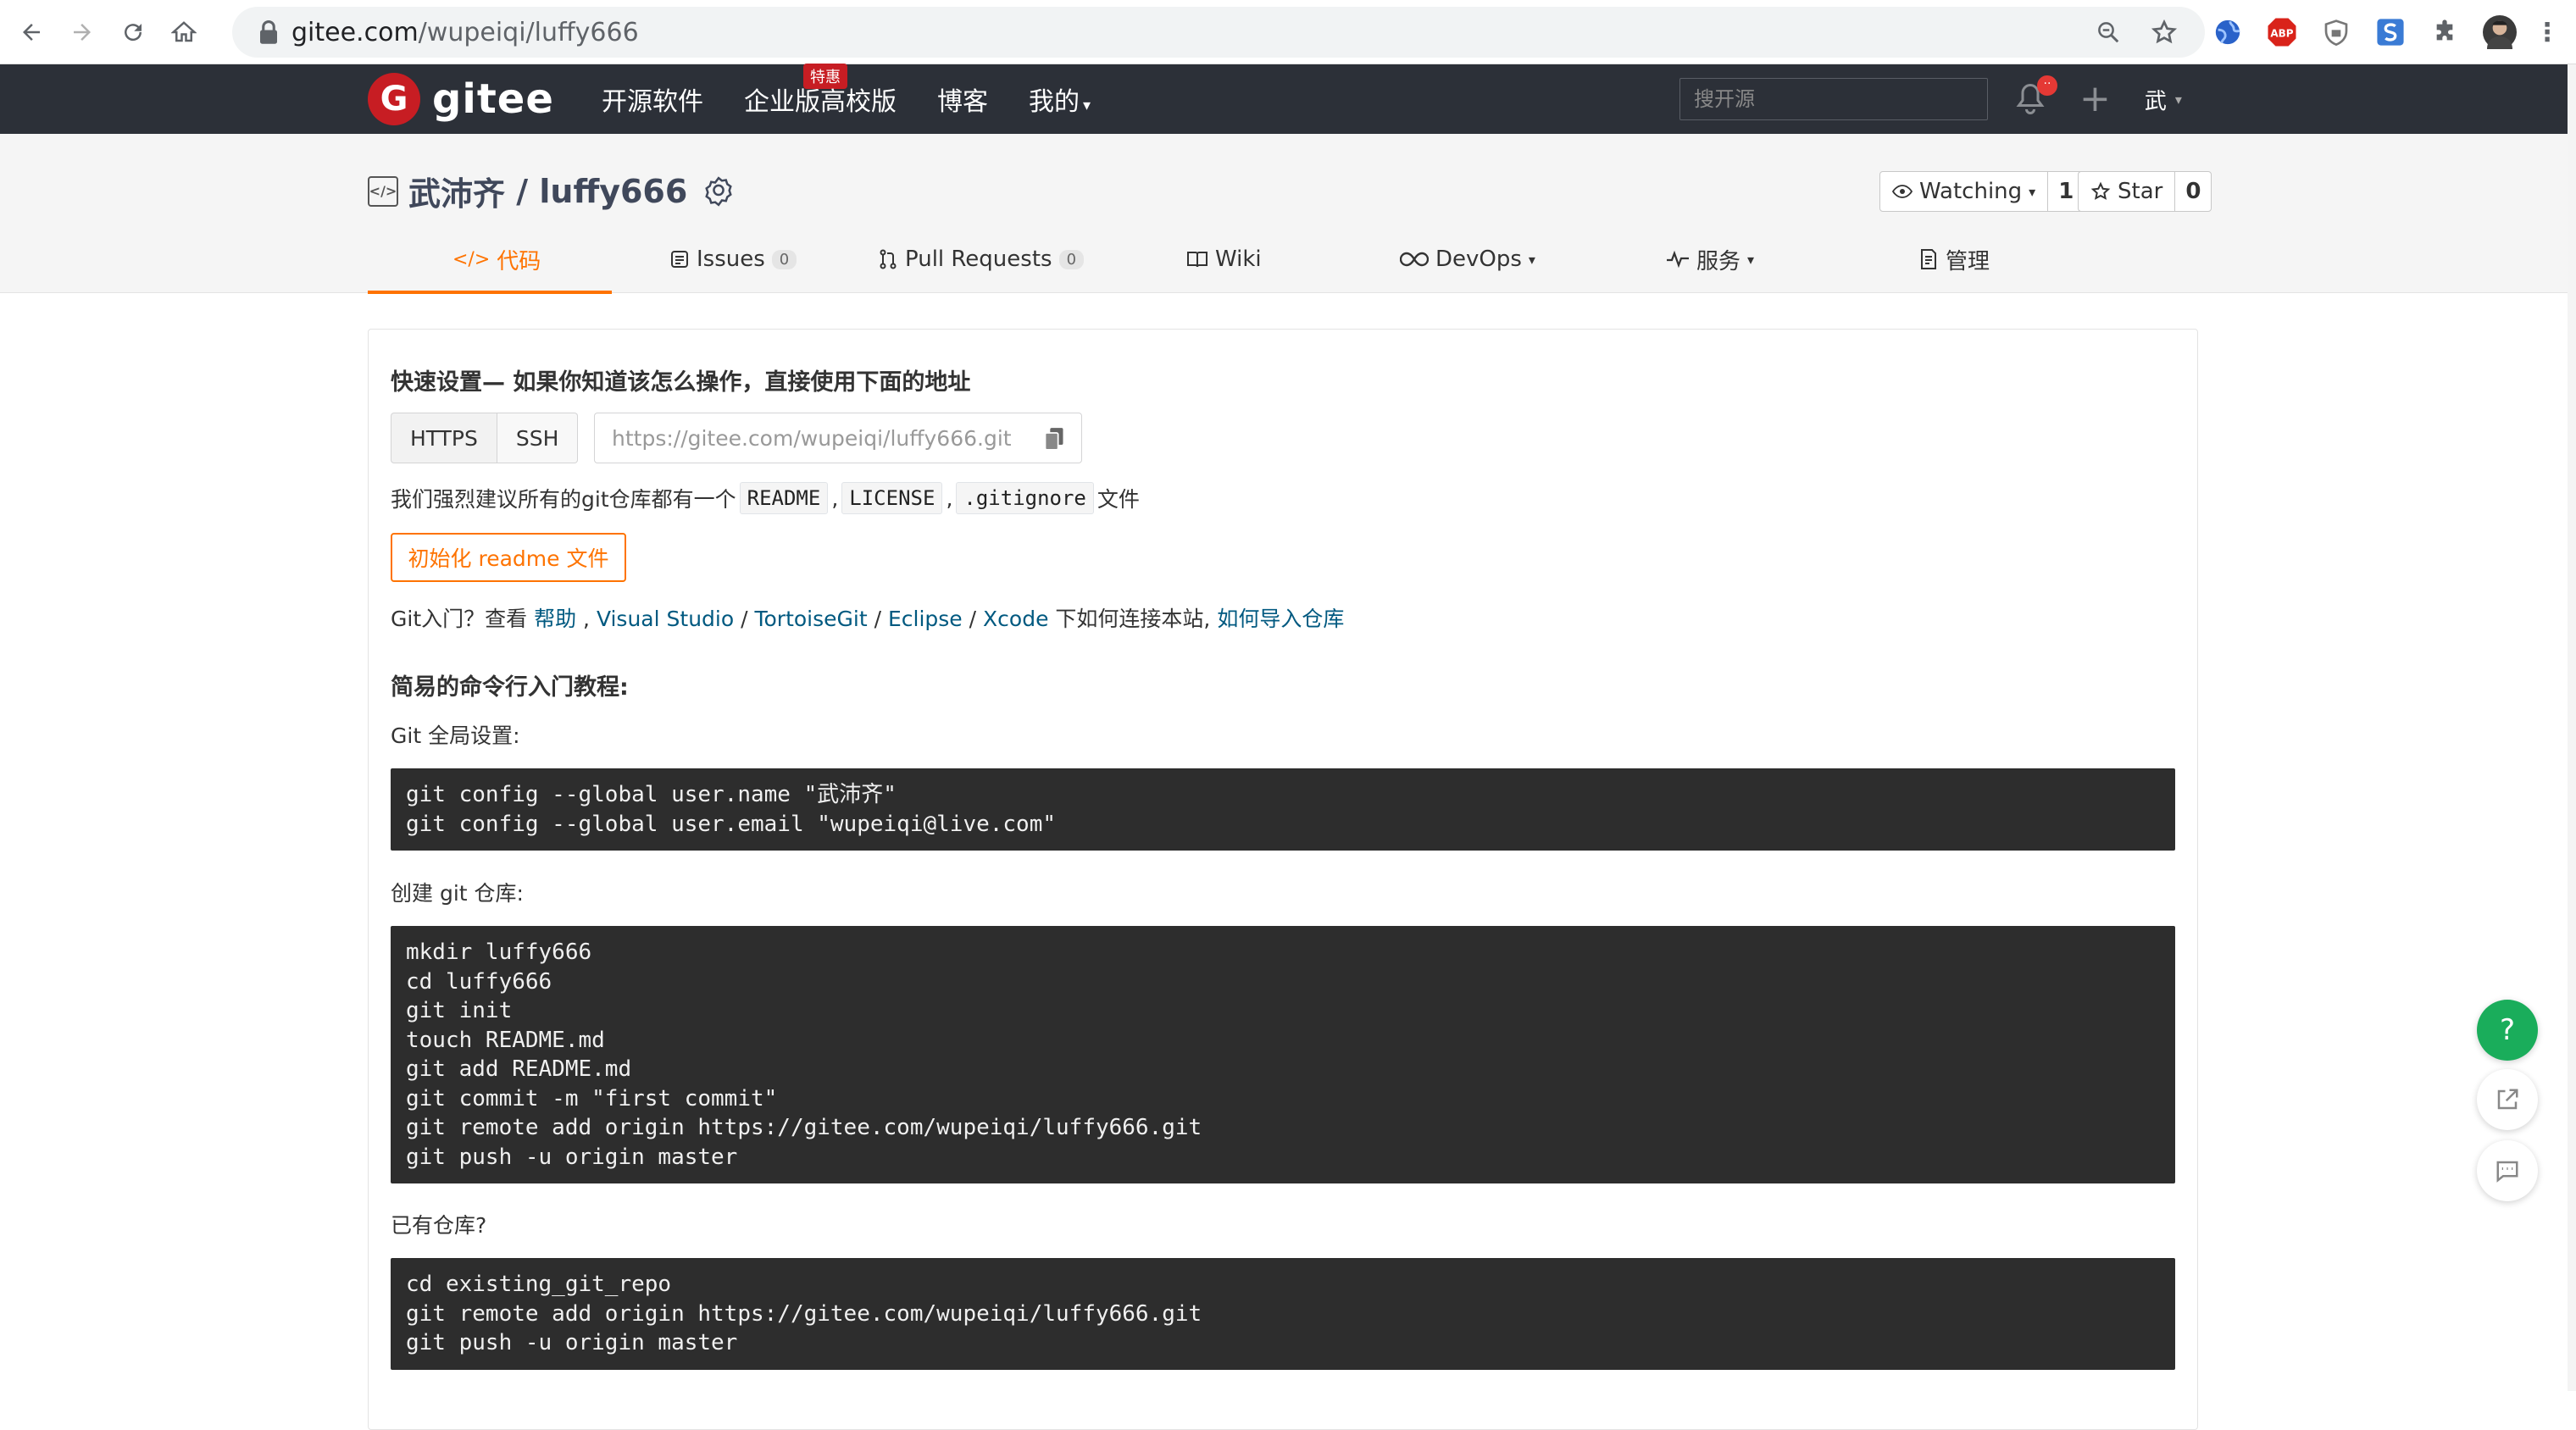 The image size is (2576, 1430). I want to click on tab-issues: Issues 0, so click(733, 259).